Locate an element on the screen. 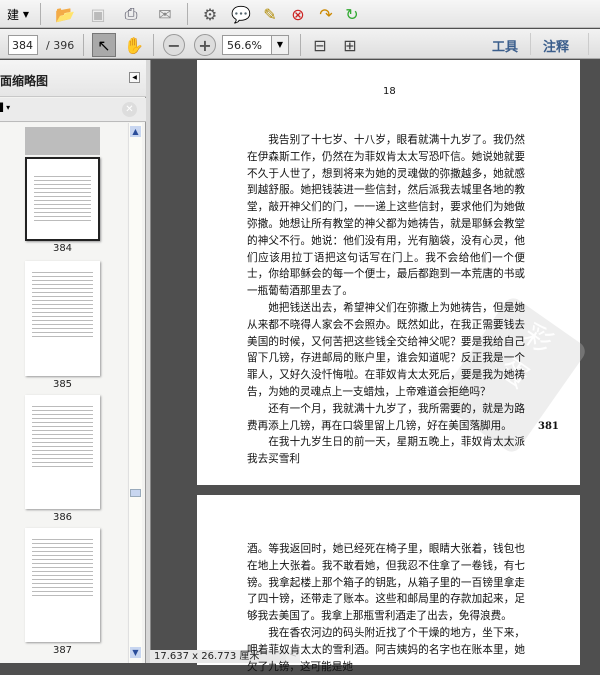 This screenshot has width=600, height=675. panel-options-bar: ▌▾ ✕ is located at coordinates (73, 110).